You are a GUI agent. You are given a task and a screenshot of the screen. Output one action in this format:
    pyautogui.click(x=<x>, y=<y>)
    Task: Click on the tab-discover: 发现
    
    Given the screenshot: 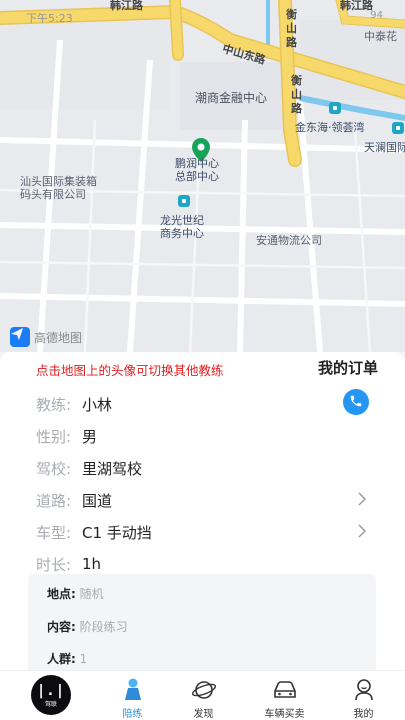 What is the action you would take?
    pyautogui.click(x=203, y=695)
    